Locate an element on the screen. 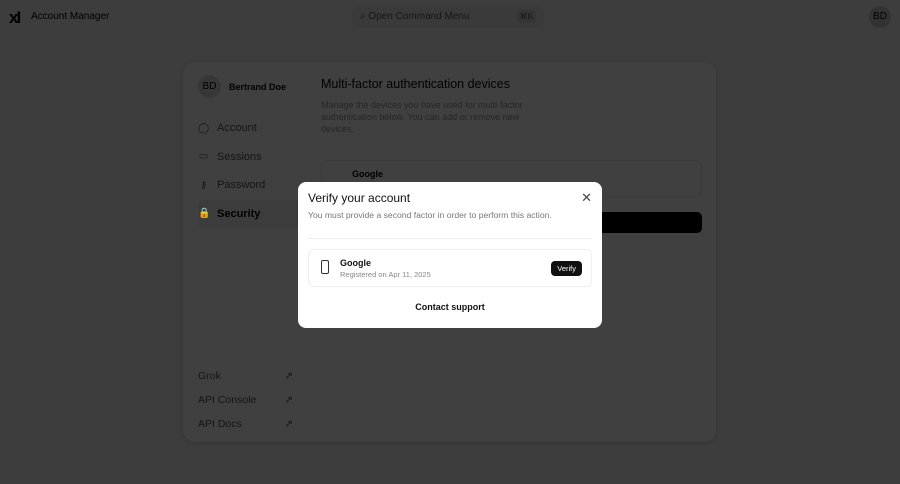 The width and height of the screenshot is (900, 484). phone-icon is located at coordinates (325, 267).